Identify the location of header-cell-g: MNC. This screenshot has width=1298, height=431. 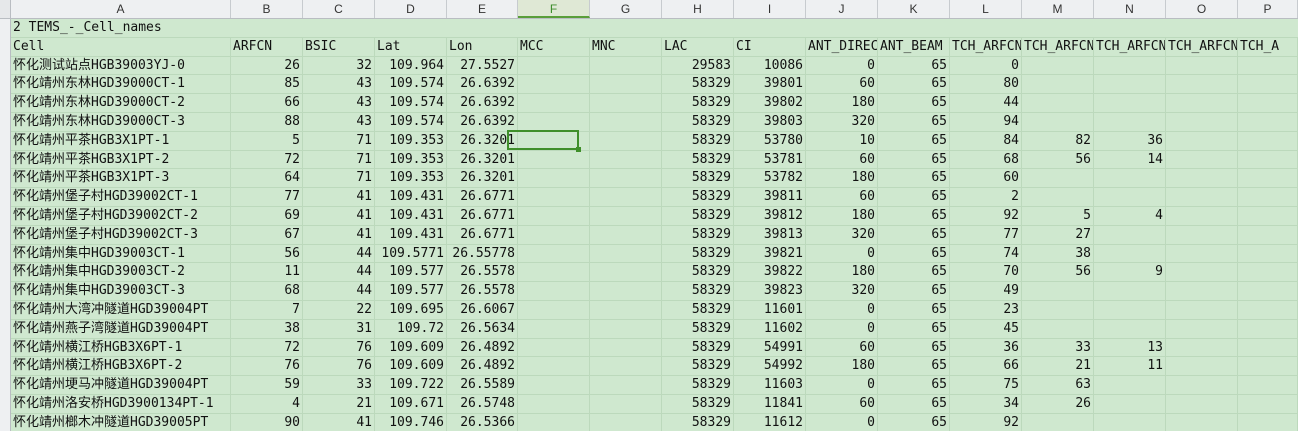
(626, 46).